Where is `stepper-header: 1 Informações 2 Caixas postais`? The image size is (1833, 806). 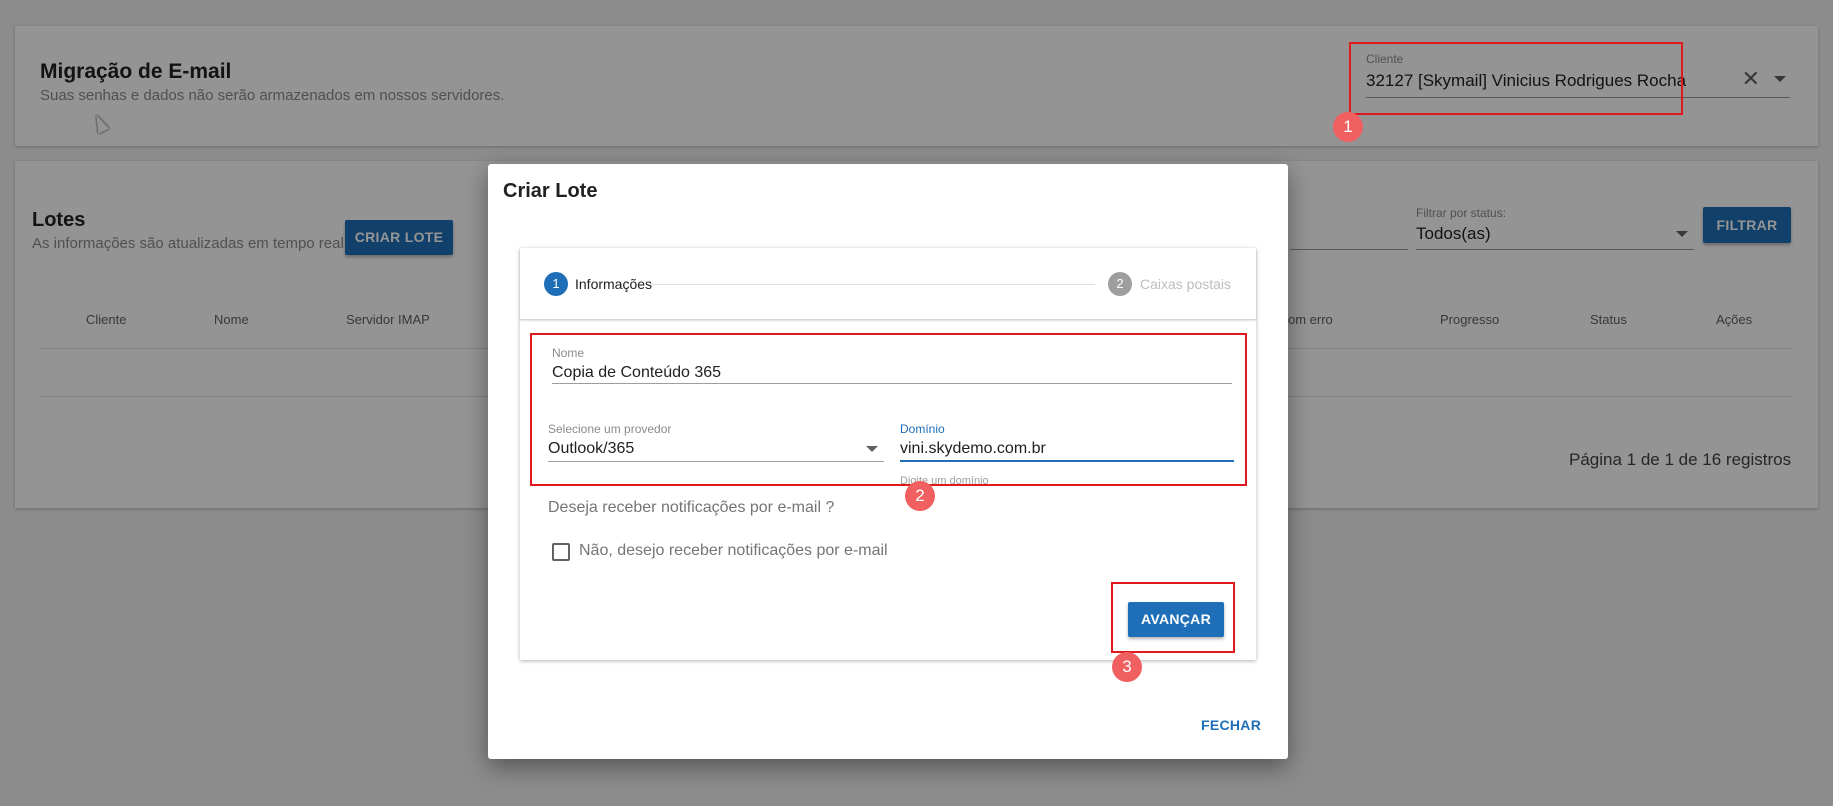 stepper-header: 1 Informações 2 Caixas postais is located at coordinates (888, 284).